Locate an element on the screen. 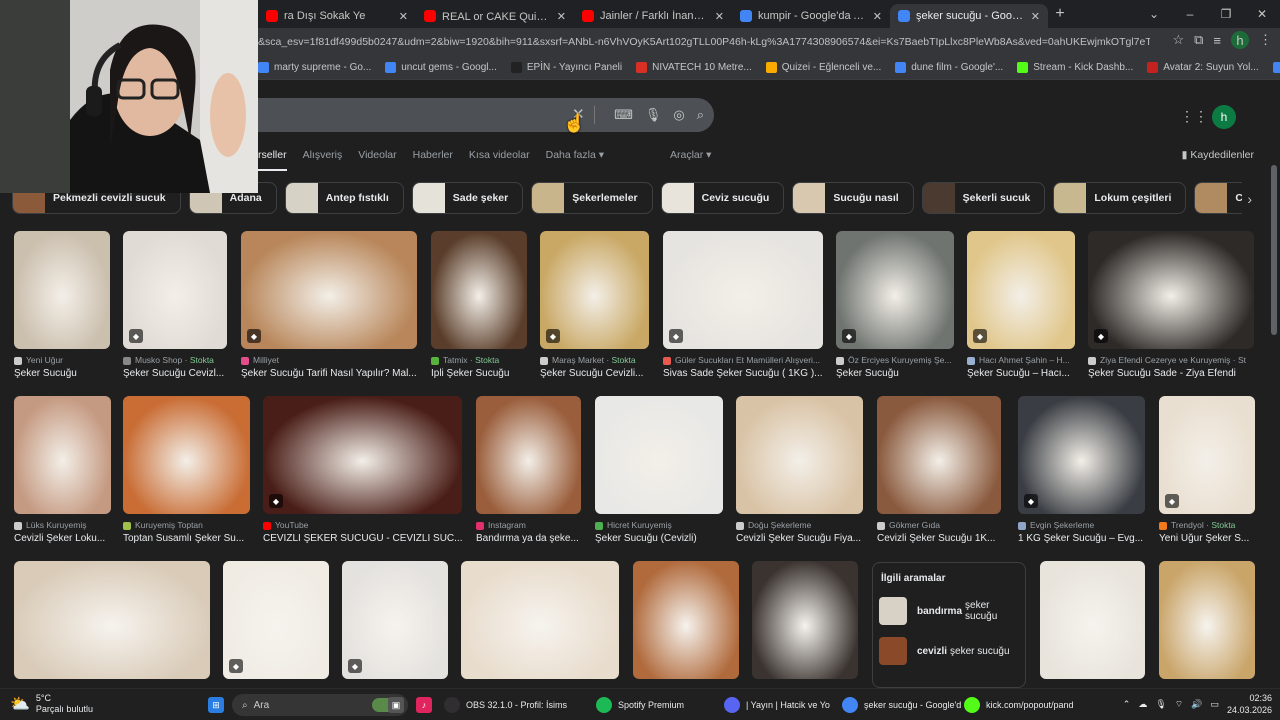  result-source: YouTube is located at coordinates (365, 525).